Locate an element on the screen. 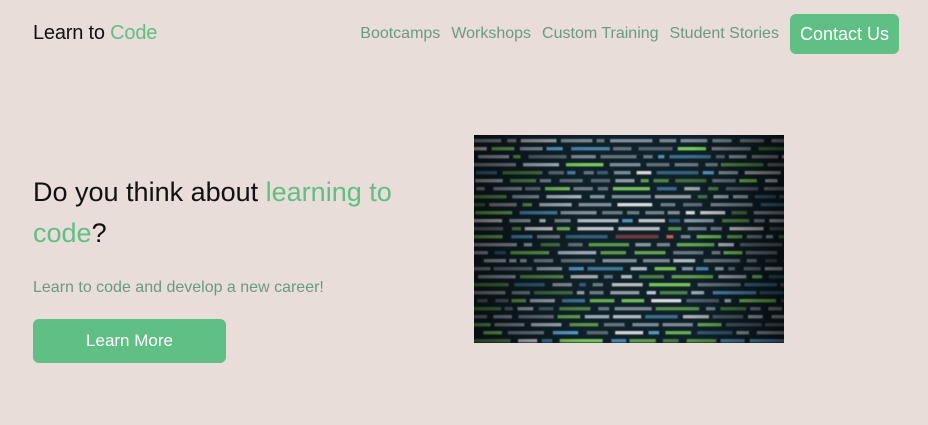  learn-more-button: Learn More is located at coordinates (129, 341).